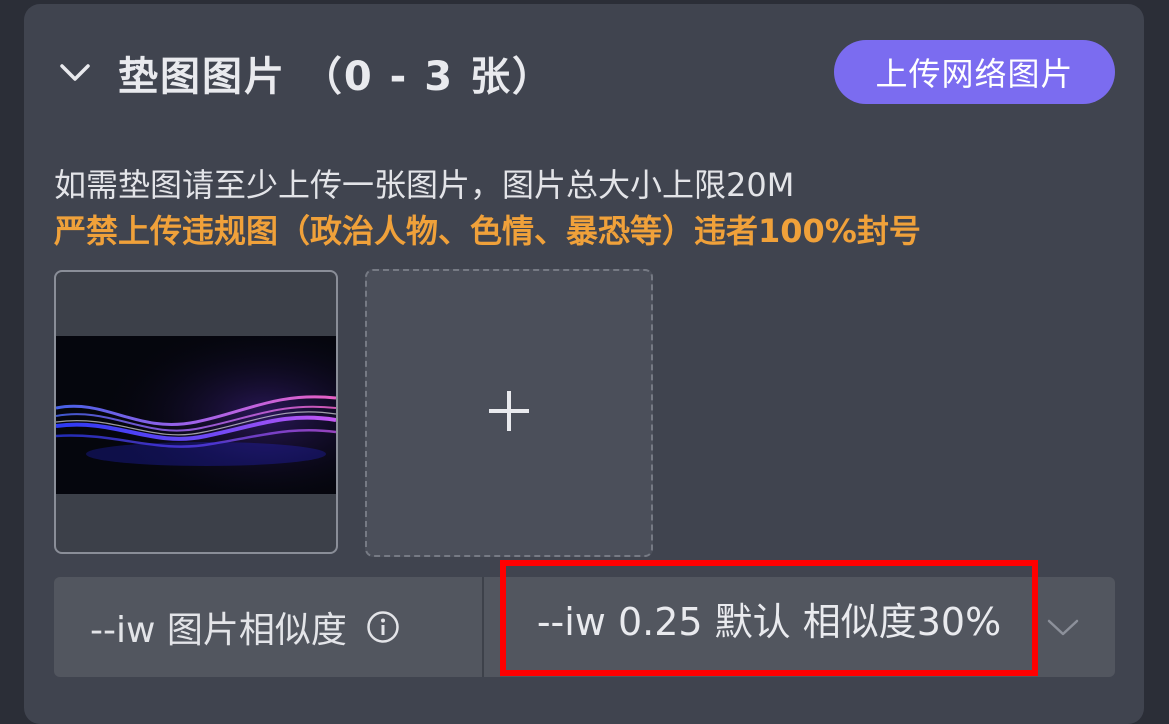  Describe the element at coordinates (196, 415) in the screenshot. I see `image-thumbnail` at that location.